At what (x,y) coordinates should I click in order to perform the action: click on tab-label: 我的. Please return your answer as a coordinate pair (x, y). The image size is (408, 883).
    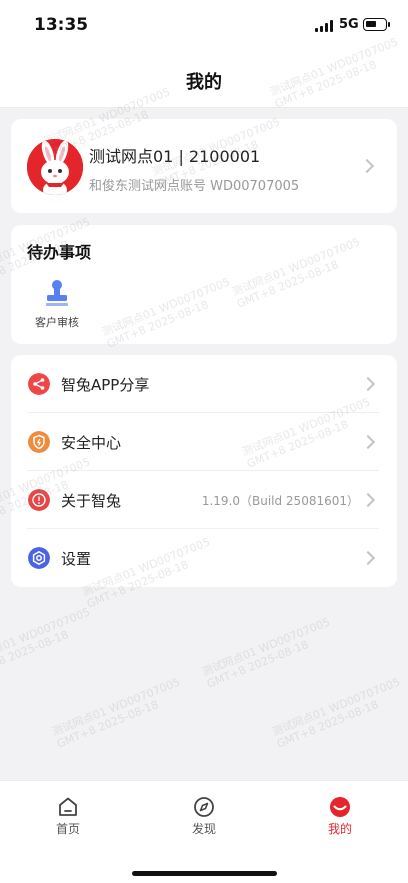
    Looking at the image, I should click on (339, 829).